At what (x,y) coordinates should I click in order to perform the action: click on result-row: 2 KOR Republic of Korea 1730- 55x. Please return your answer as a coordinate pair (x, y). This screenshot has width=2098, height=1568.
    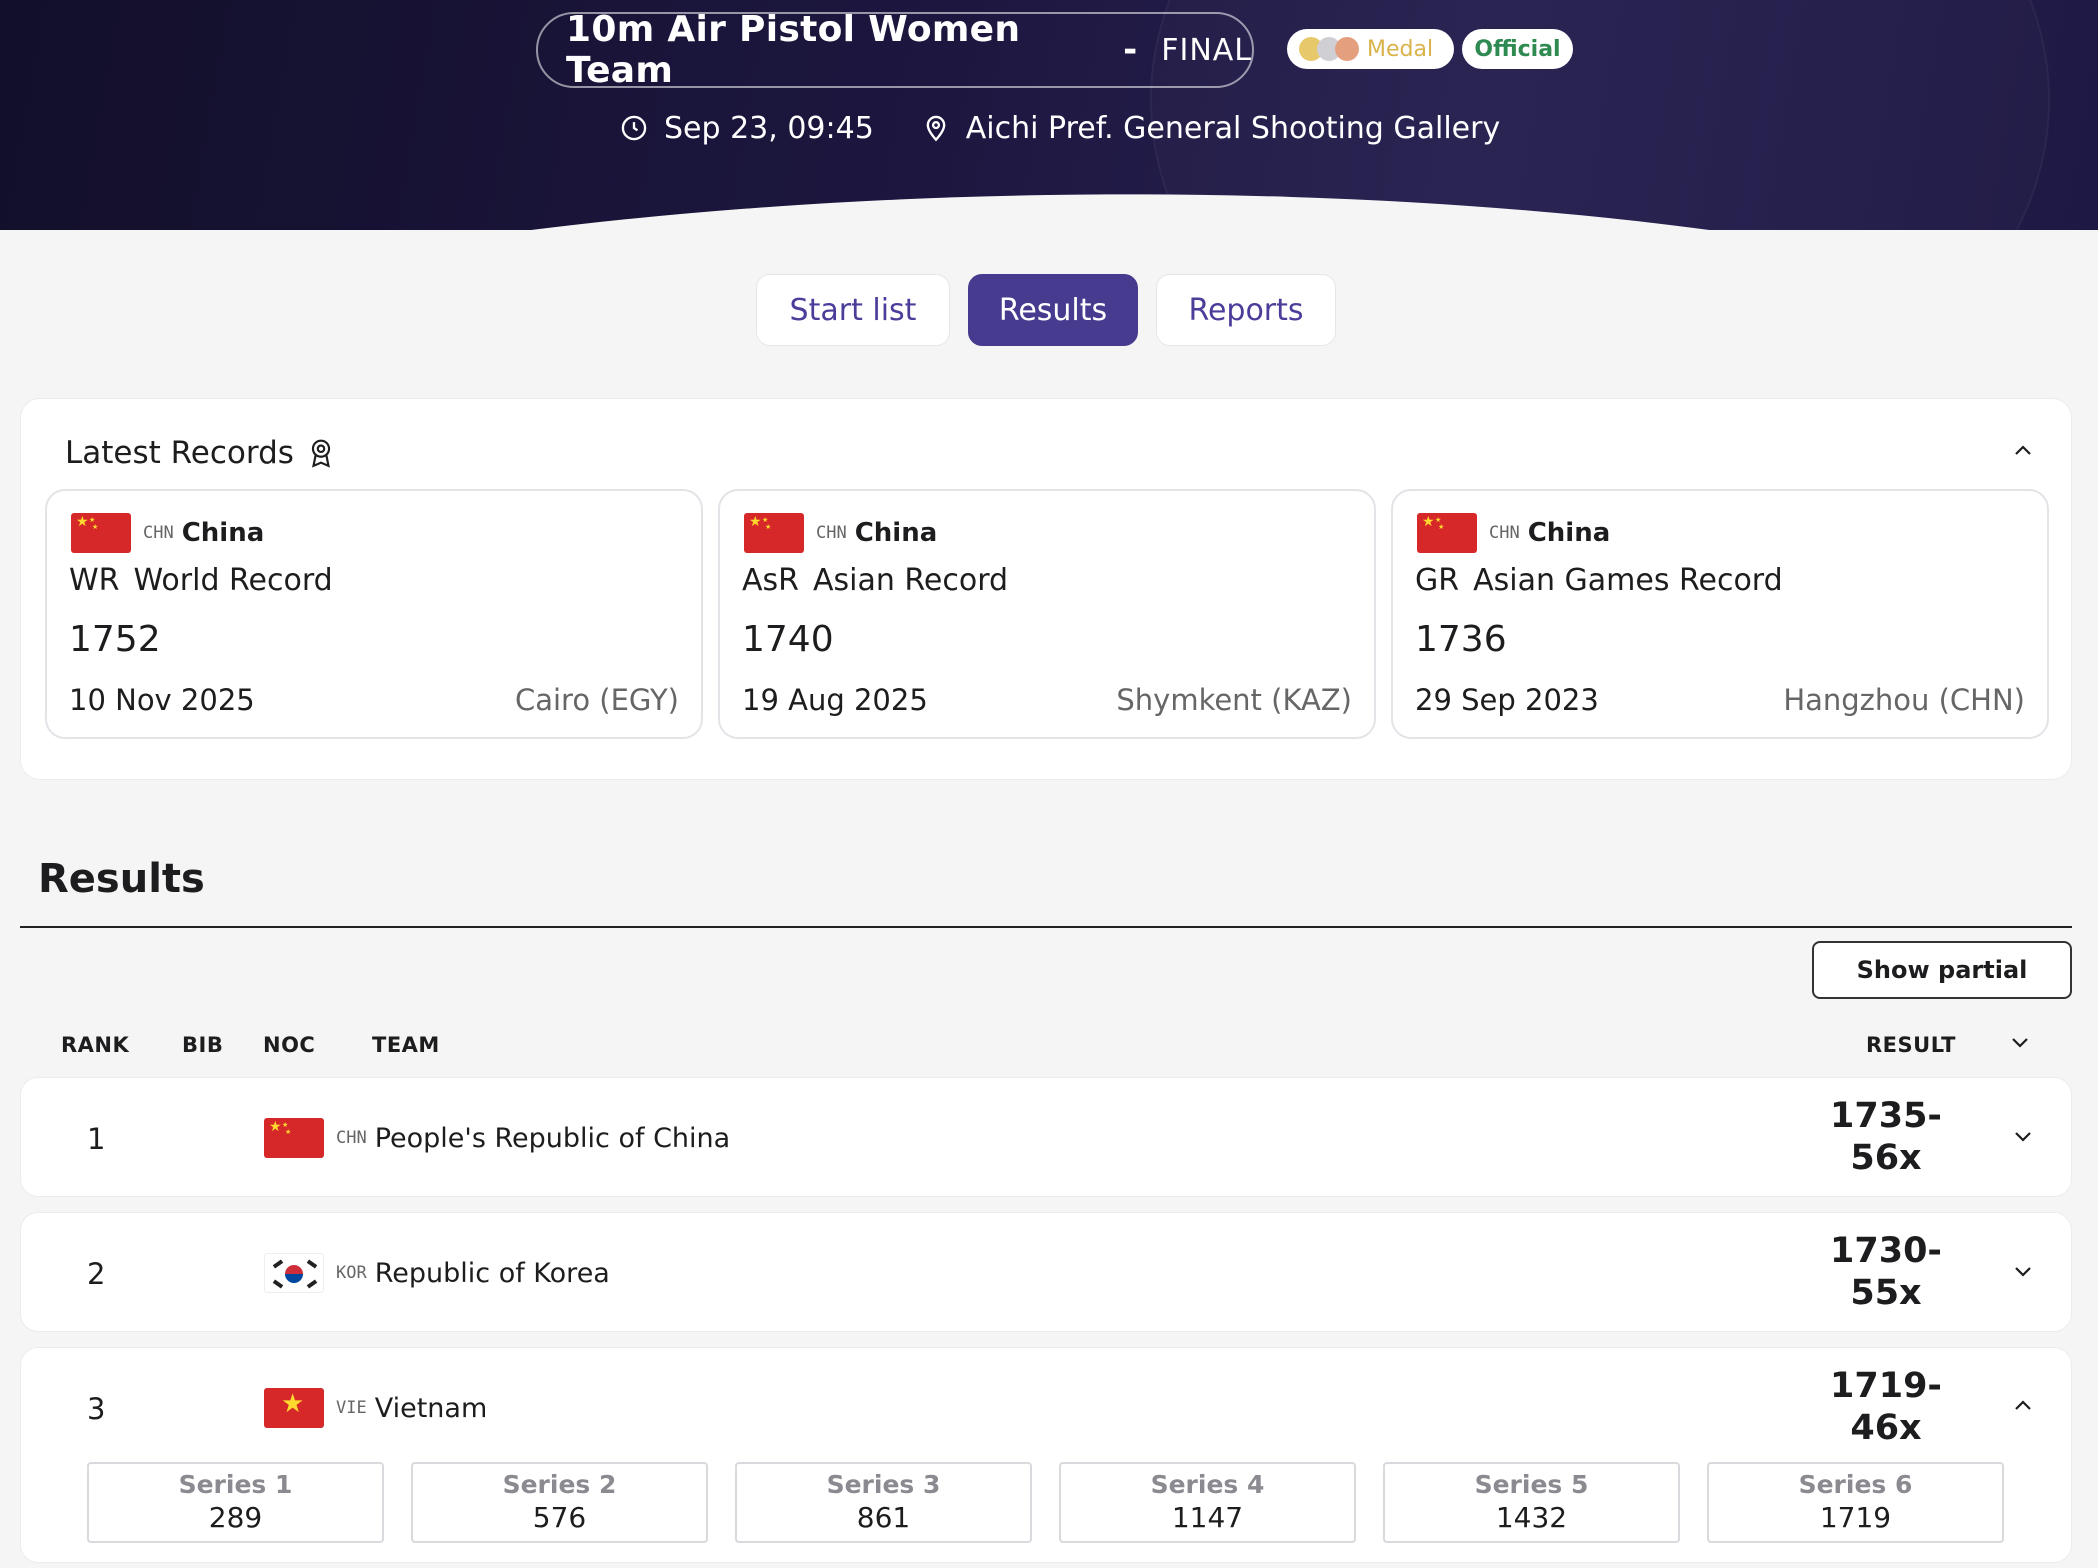
    Looking at the image, I should click on (1046, 1272).